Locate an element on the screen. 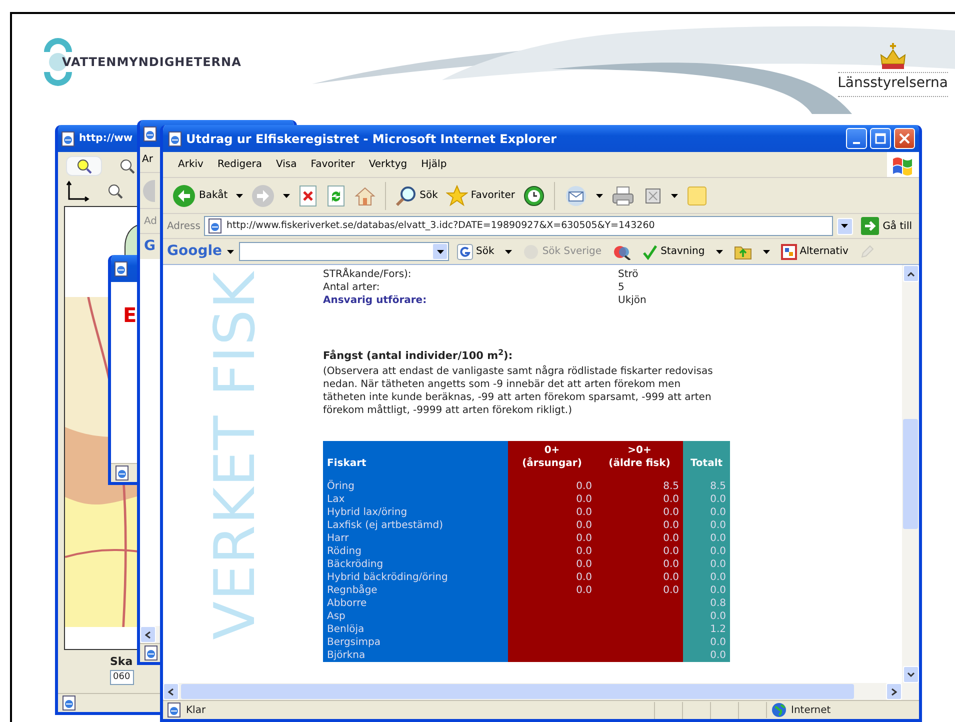 The width and height of the screenshot is (955, 722). menu-item: Redigera is located at coordinates (239, 164).